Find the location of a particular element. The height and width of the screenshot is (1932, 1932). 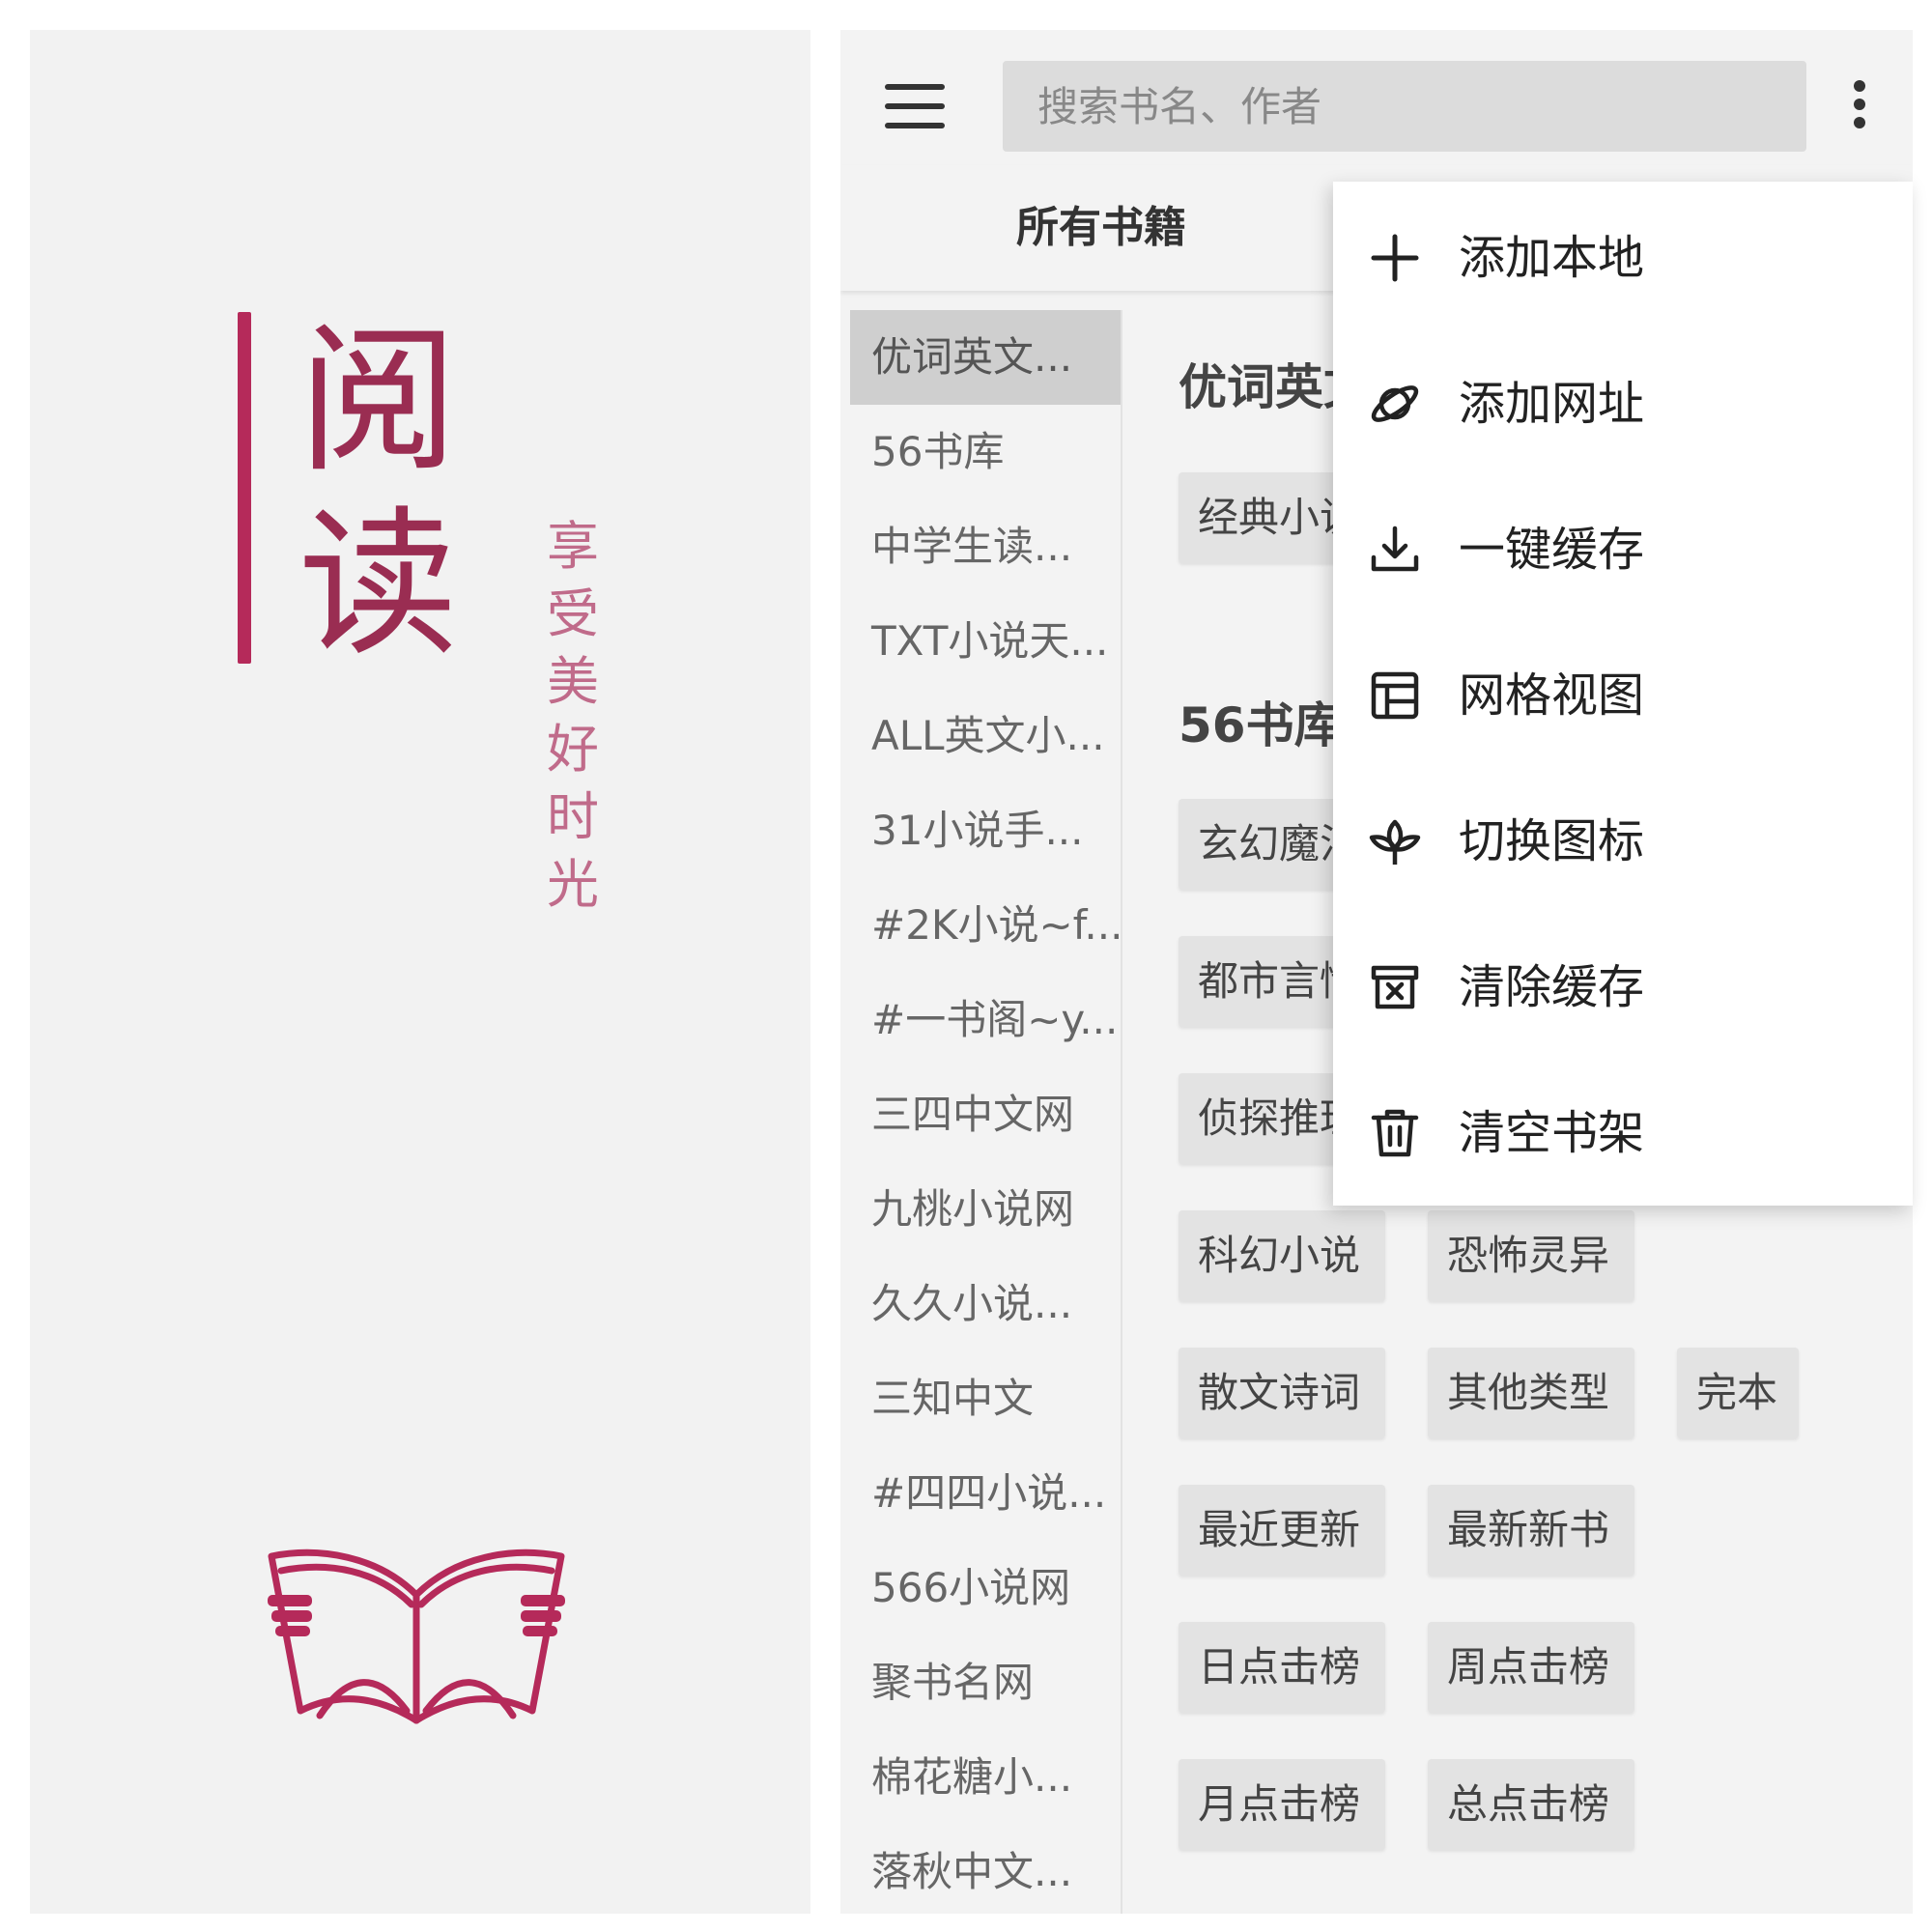

category-chip: 日点击榜 is located at coordinates (1282, 1667).